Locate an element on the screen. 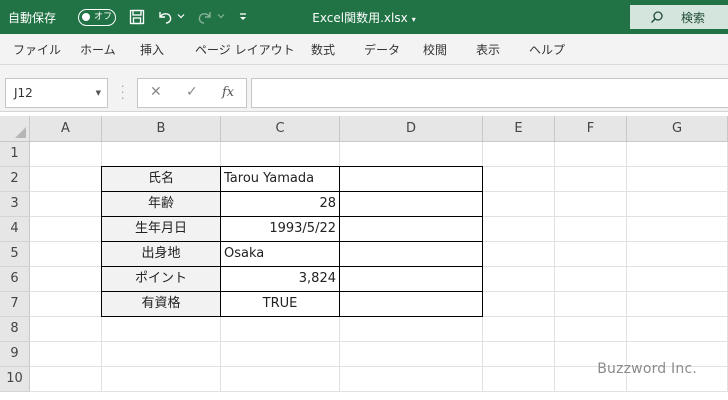 This screenshot has width=728, height=400. column-header-a: A is located at coordinates (66, 129).